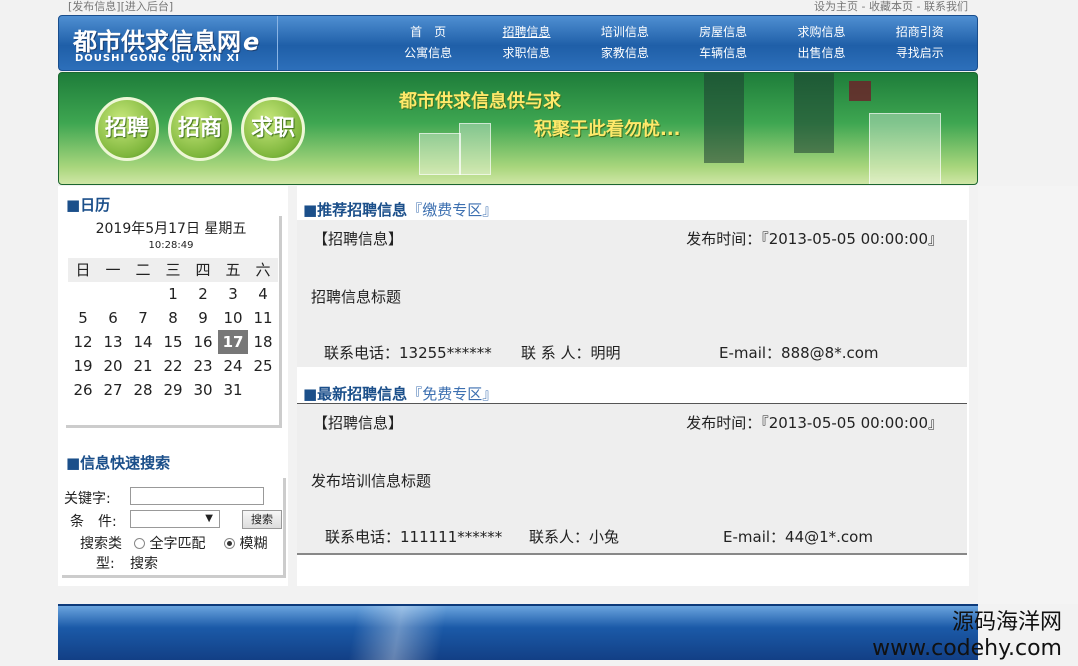  I want to click on section-subtitle: 『缴费专区』, so click(452, 210).